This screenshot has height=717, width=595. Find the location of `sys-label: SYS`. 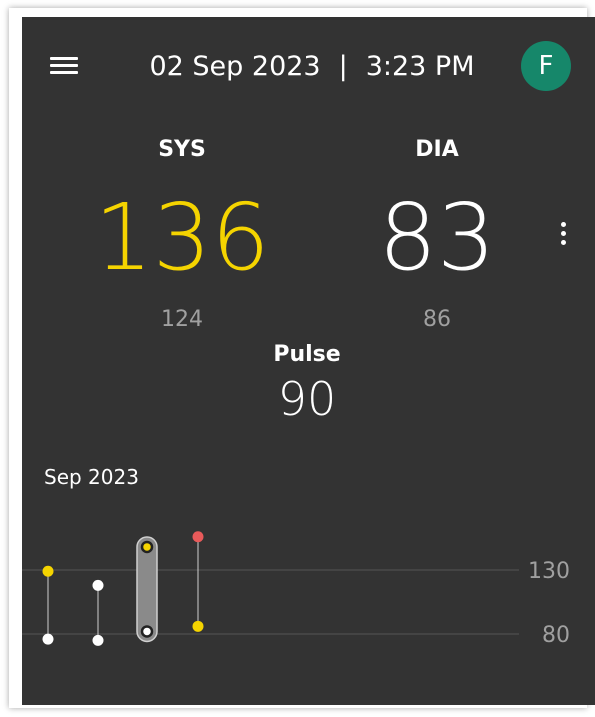

sys-label: SYS is located at coordinates (182, 149).